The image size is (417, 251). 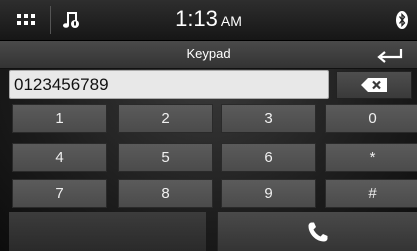 I want to click on key-0: 0, so click(x=371, y=118).